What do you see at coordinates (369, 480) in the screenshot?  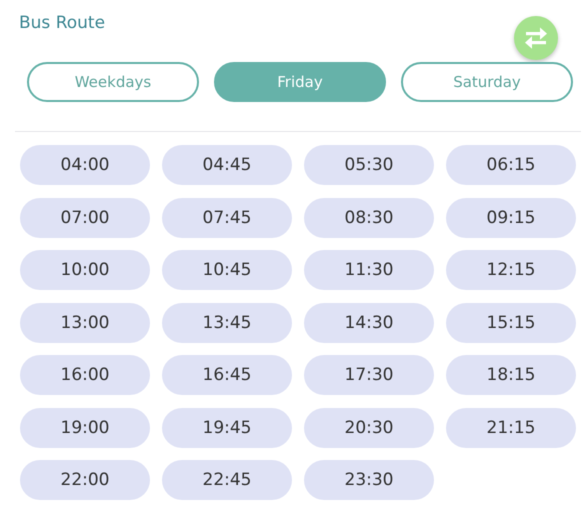 I see `departure-time: 23:30` at bounding box center [369, 480].